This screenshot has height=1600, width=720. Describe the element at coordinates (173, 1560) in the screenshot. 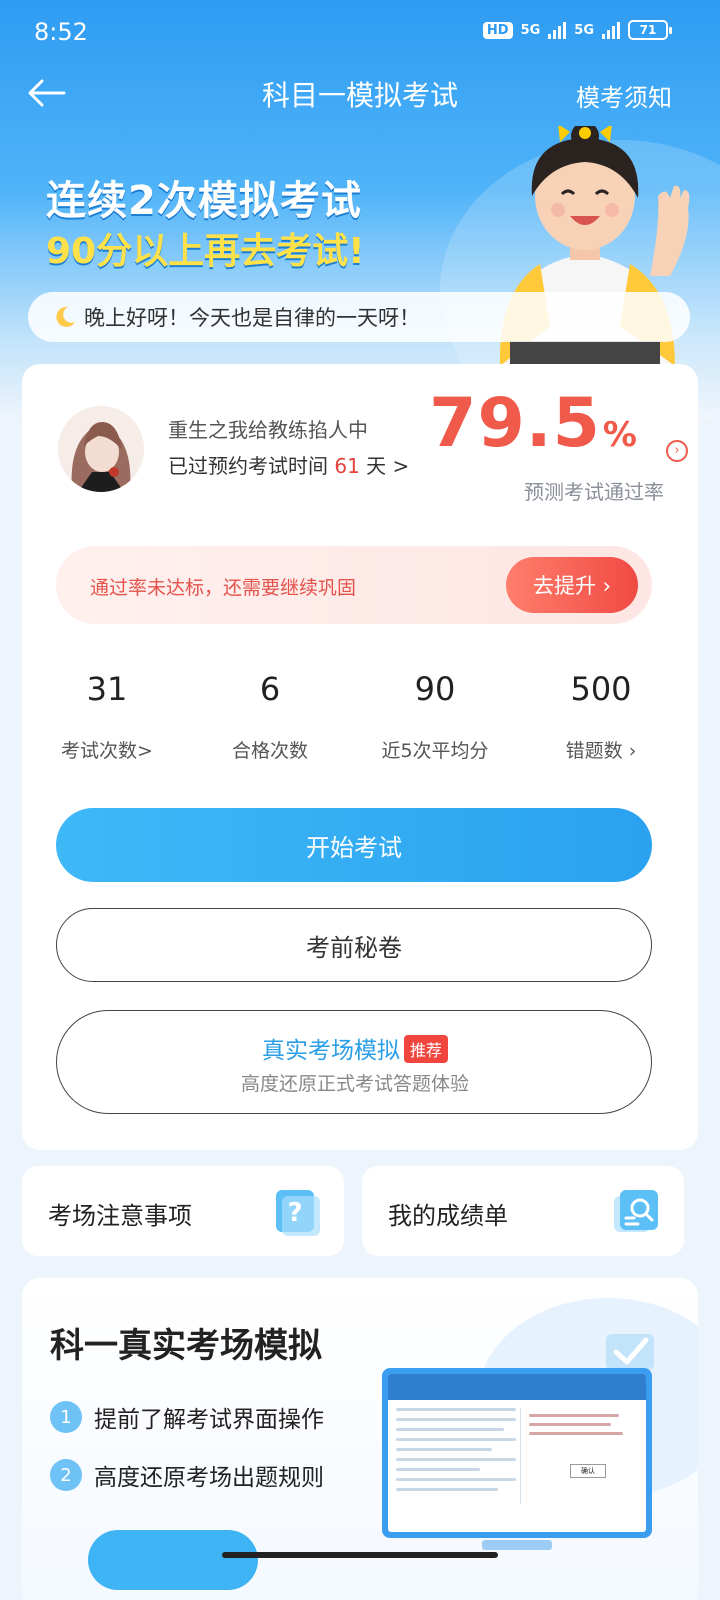

I see `enter-simulation-button` at that location.